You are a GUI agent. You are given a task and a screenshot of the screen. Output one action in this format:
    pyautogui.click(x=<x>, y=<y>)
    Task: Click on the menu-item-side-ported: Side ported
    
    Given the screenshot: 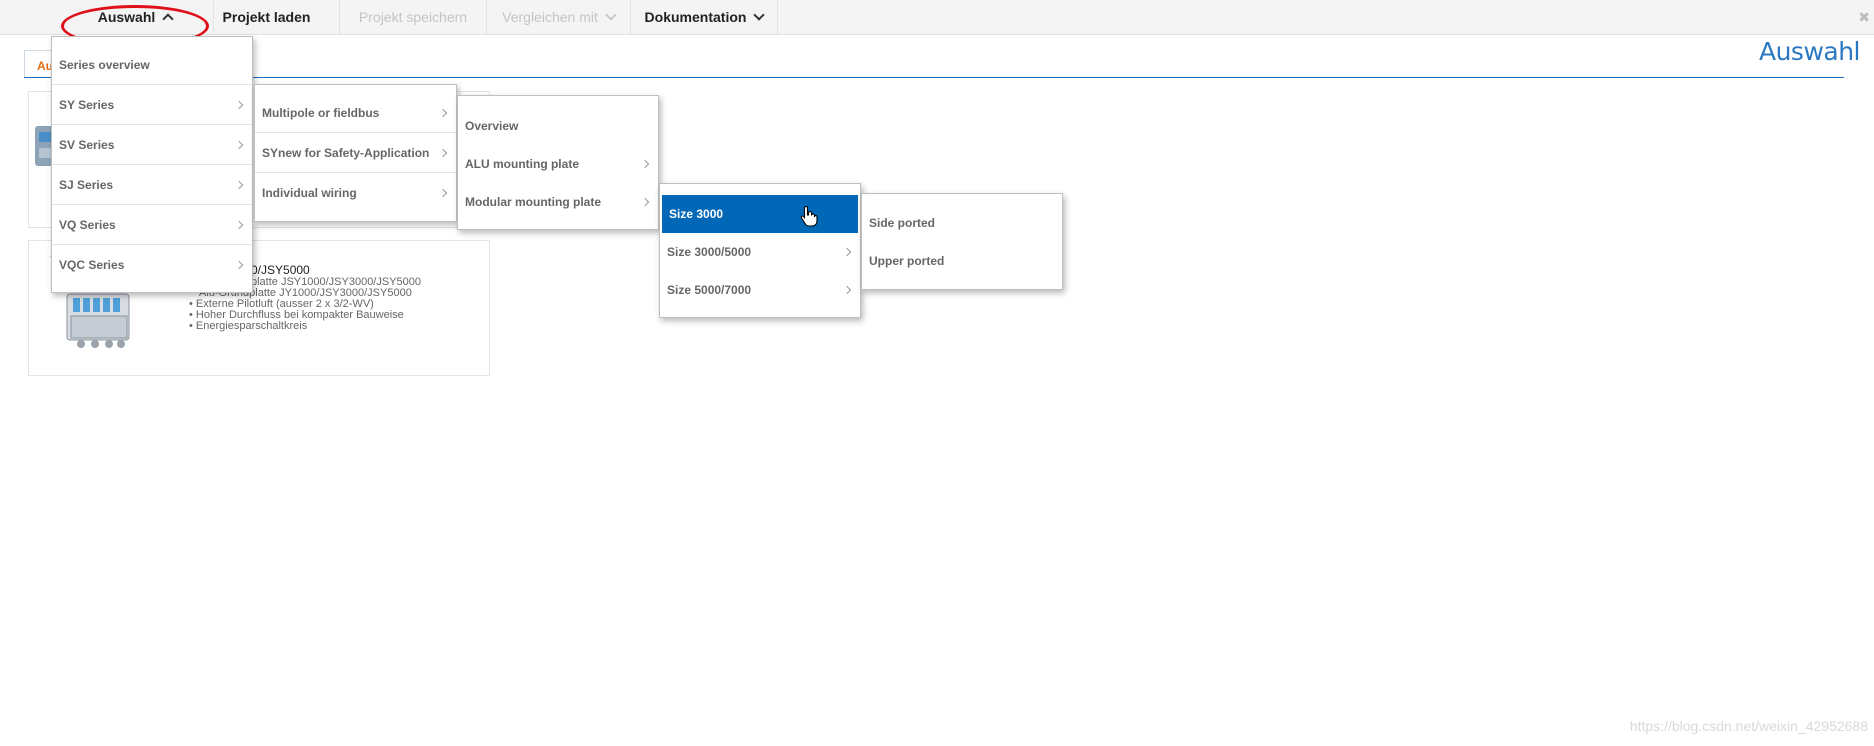 What is the action you would take?
    pyautogui.click(x=962, y=223)
    